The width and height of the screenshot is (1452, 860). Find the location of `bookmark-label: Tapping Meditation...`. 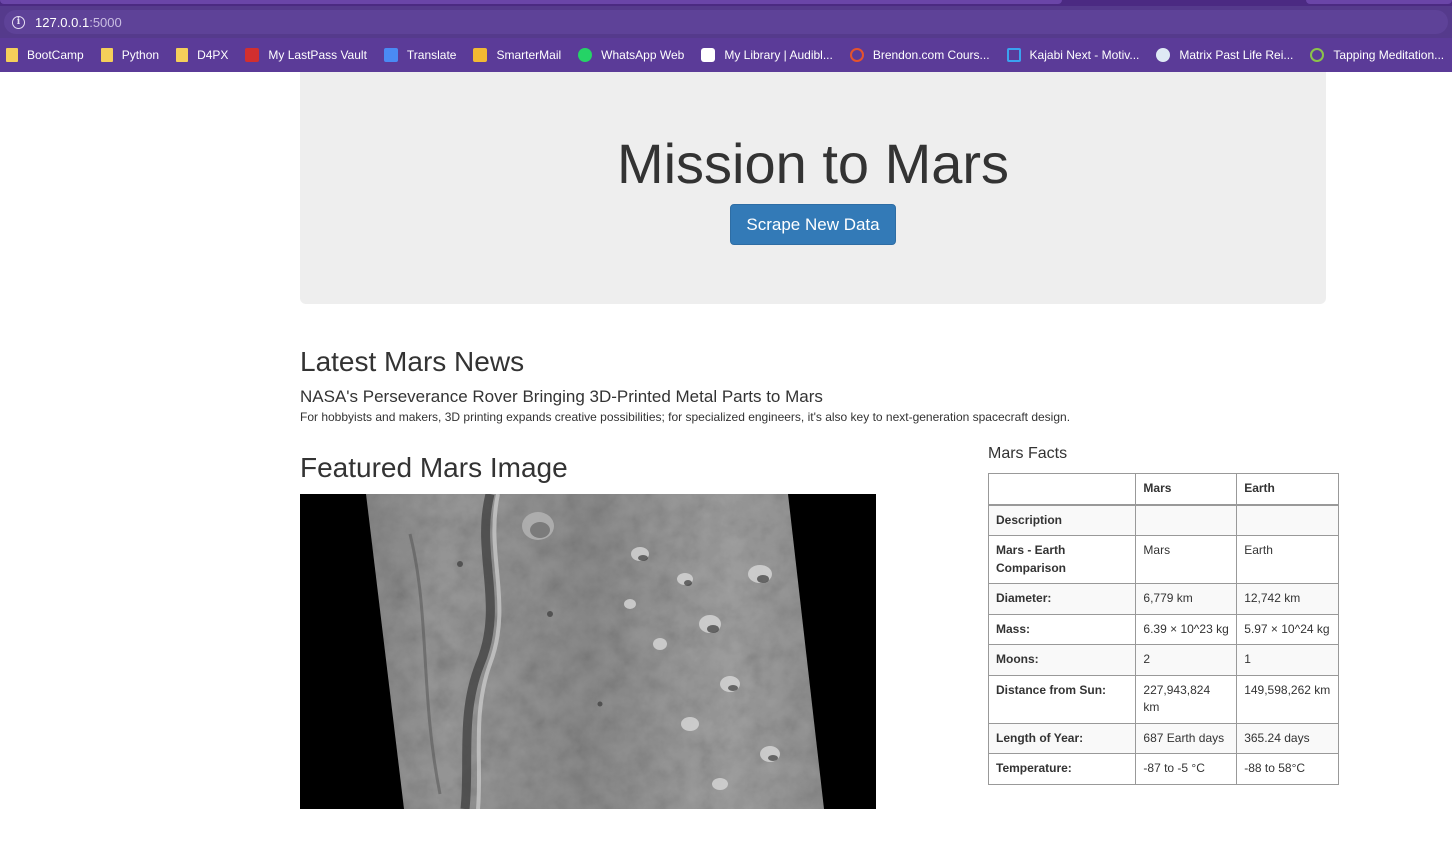

bookmark-label: Tapping Meditation... is located at coordinates (1389, 55).